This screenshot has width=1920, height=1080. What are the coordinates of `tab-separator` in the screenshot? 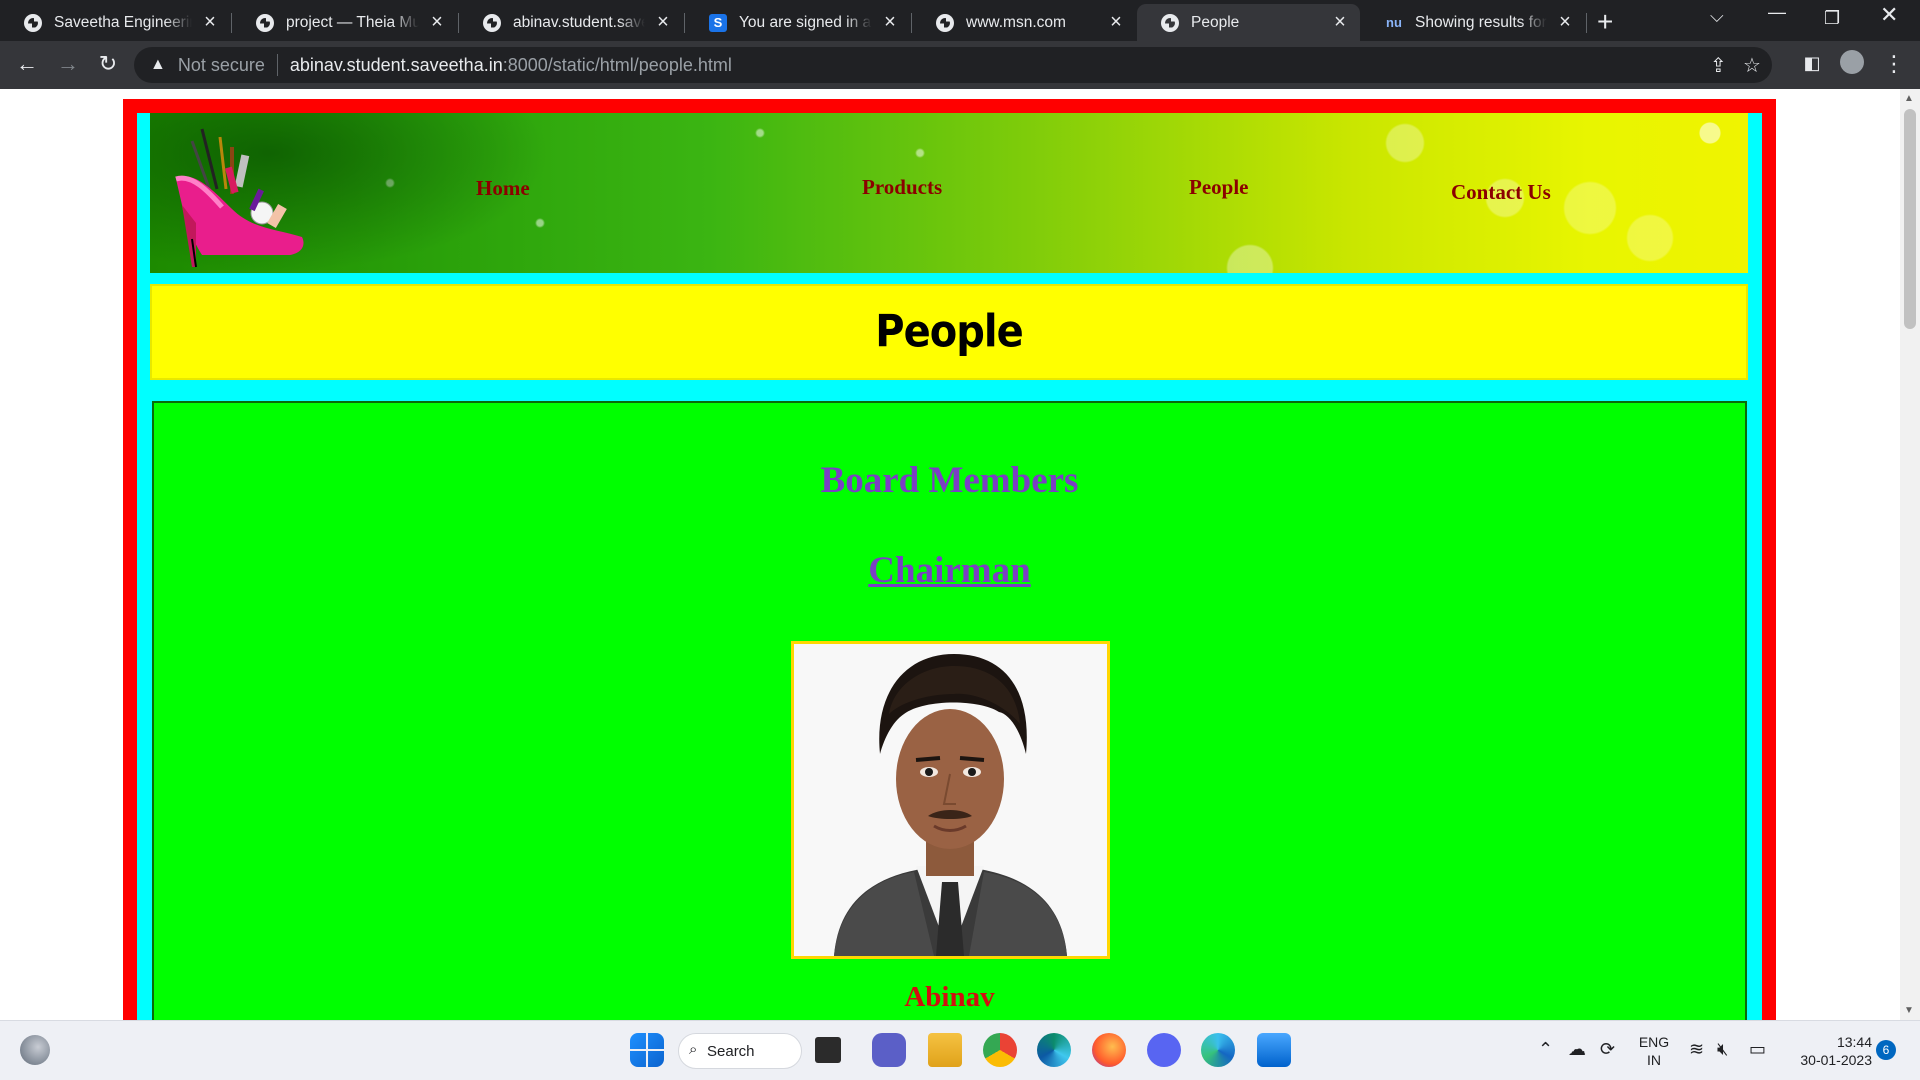 It's located at (1586, 23).